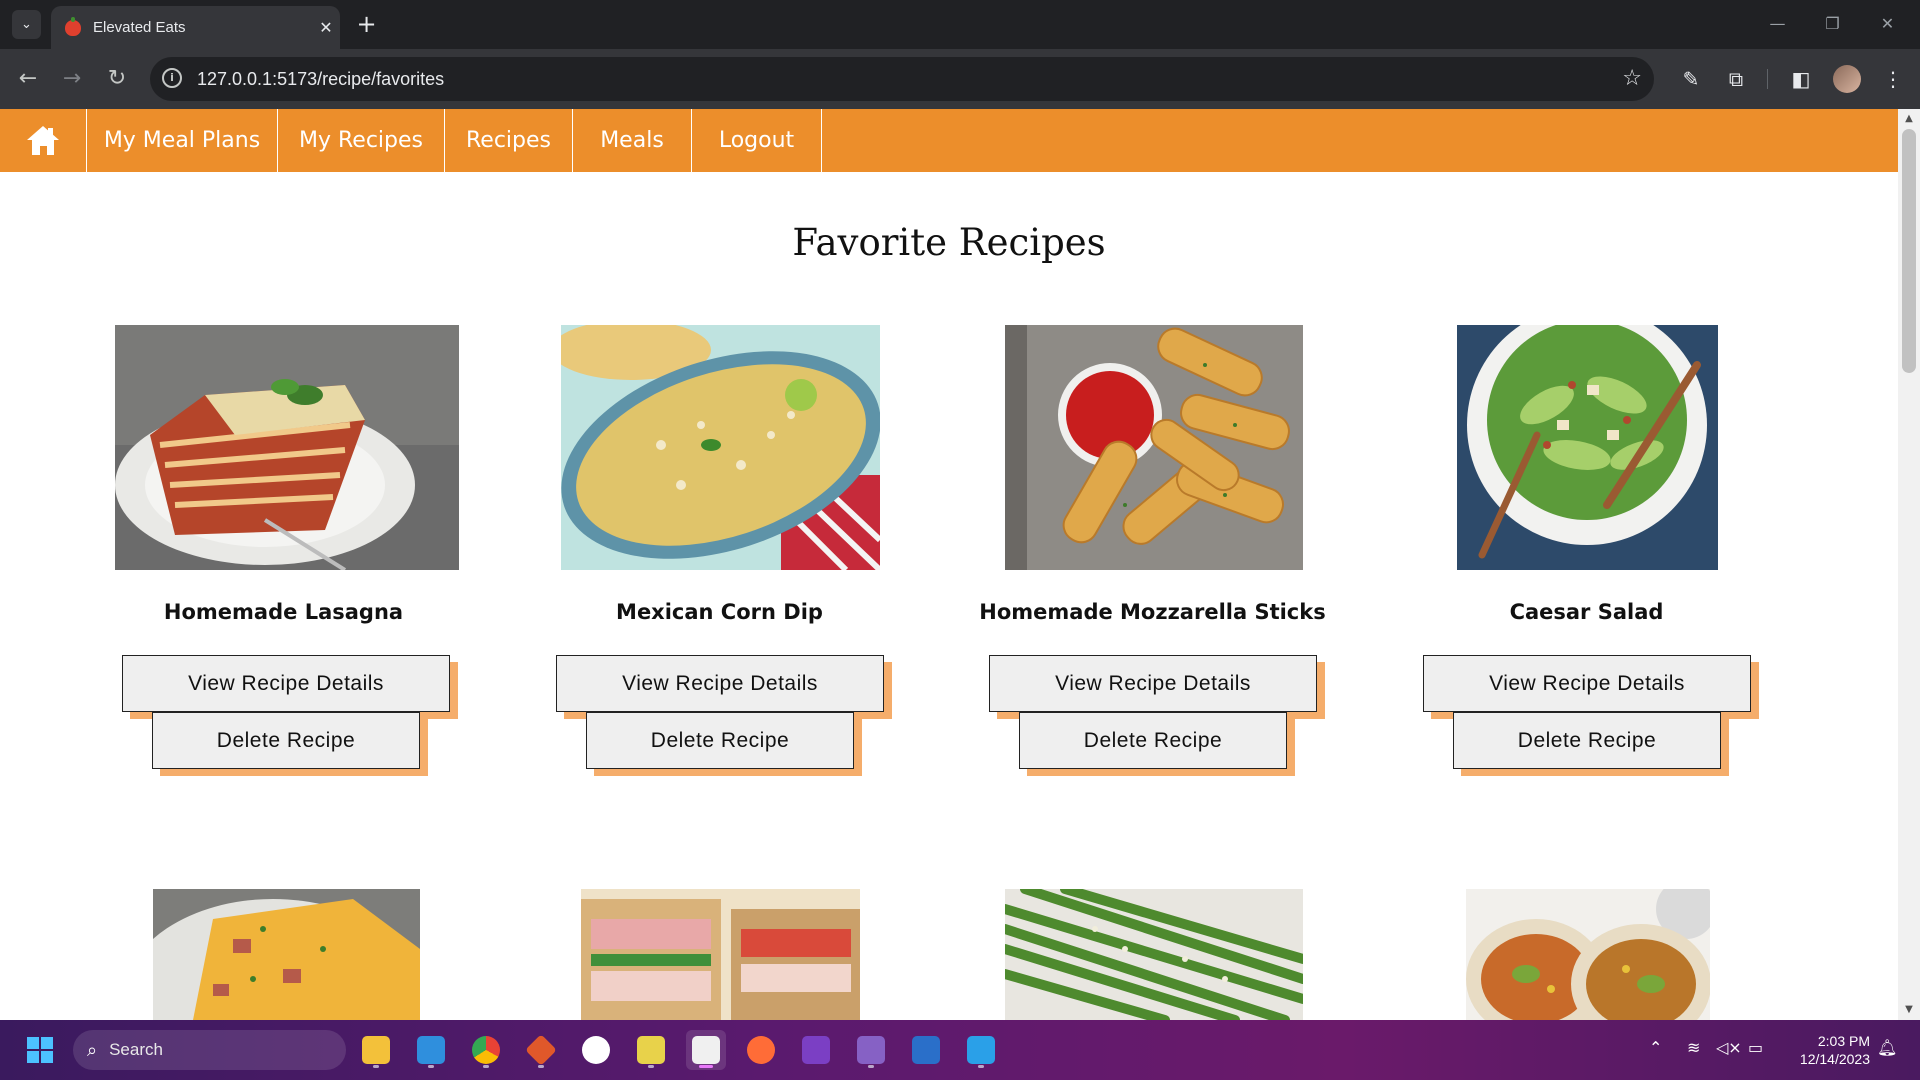 The height and width of the screenshot is (1080, 1920). What do you see at coordinates (286, 954) in the screenshot?
I see `recipe-image-omelette` at bounding box center [286, 954].